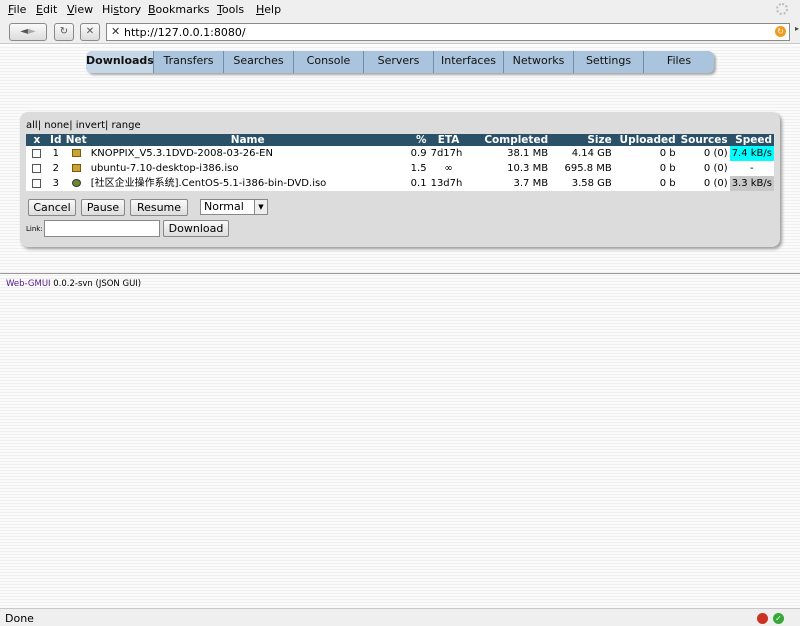 The image size is (800, 626). What do you see at coordinates (196, 228) in the screenshot?
I see `download-button: Download` at bounding box center [196, 228].